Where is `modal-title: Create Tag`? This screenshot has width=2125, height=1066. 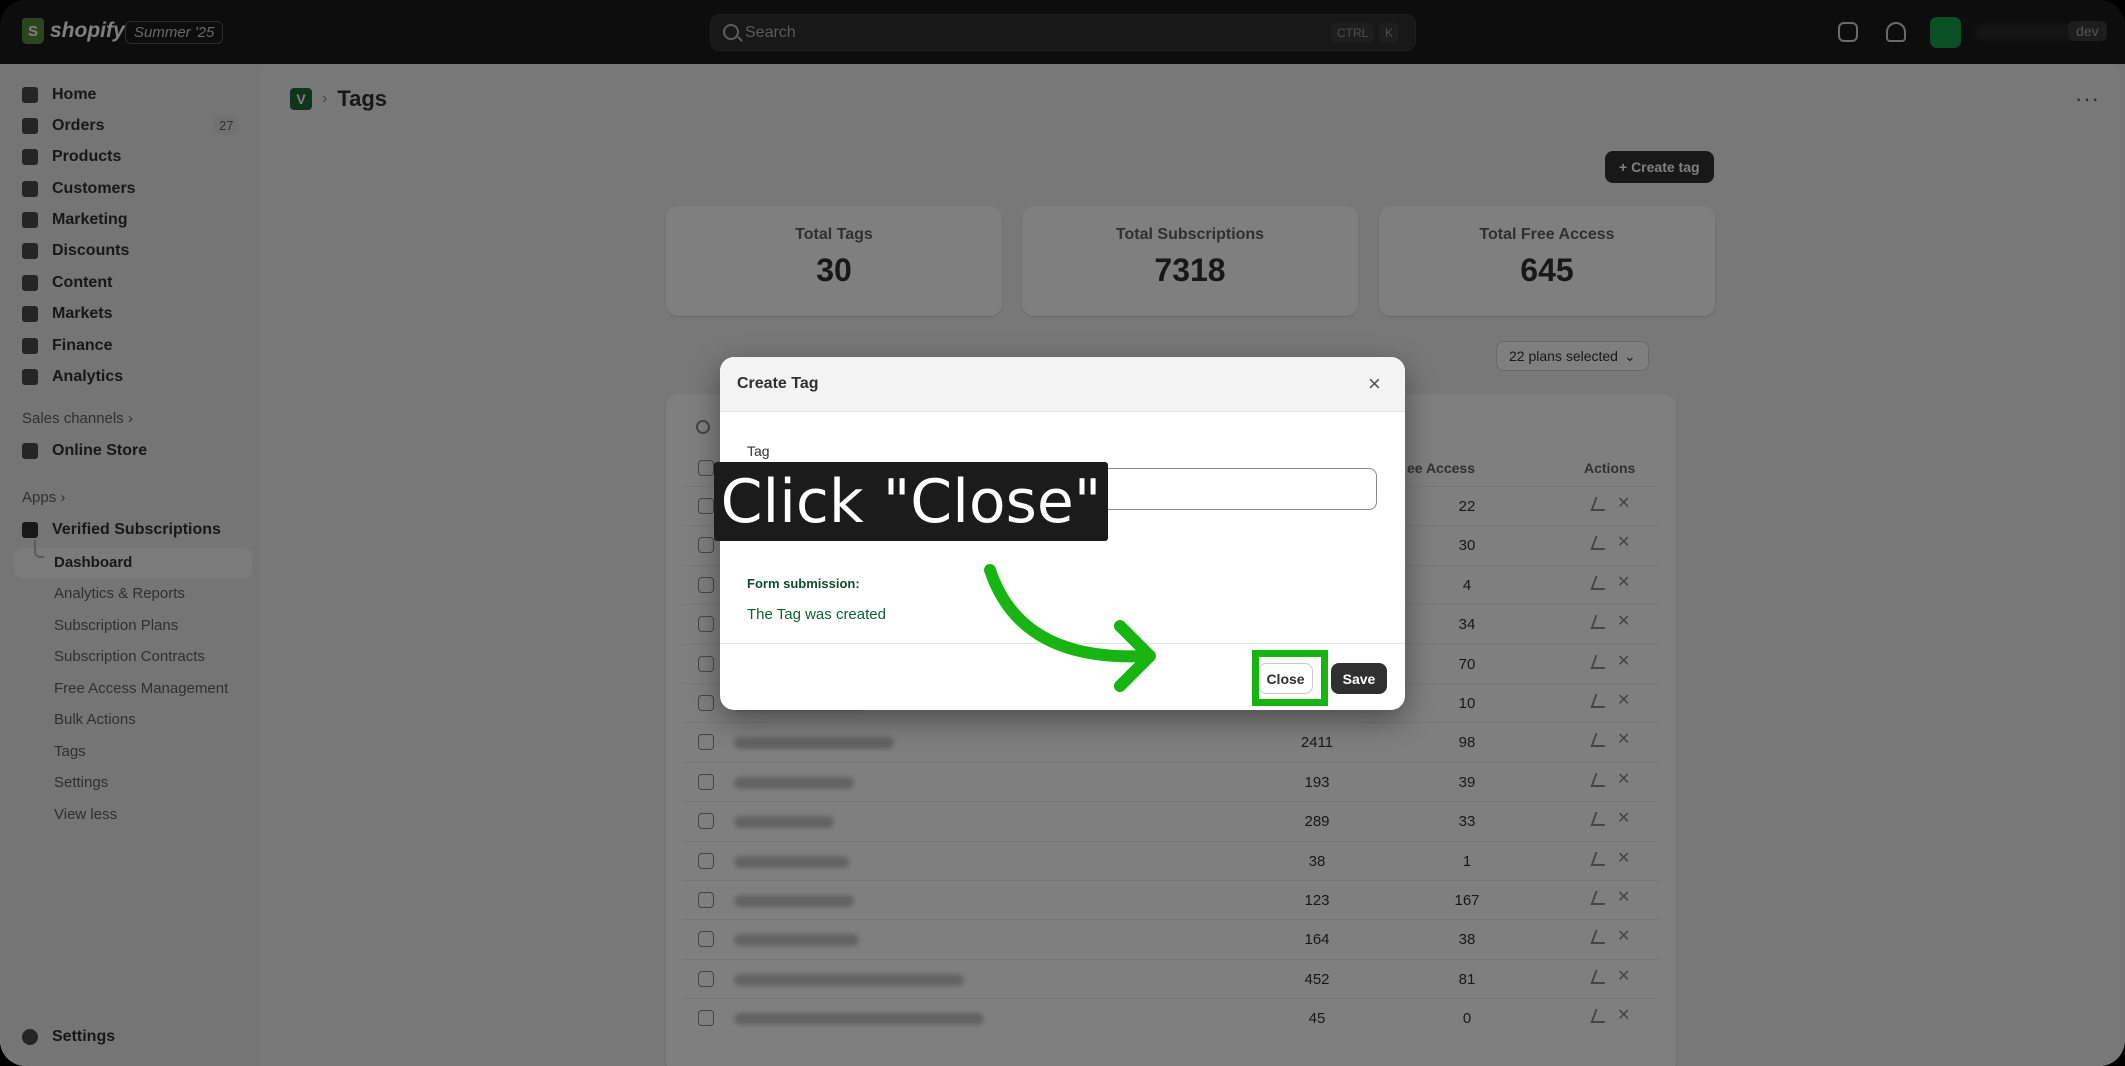
modal-title: Create Tag is located at coordinates (778, 383).